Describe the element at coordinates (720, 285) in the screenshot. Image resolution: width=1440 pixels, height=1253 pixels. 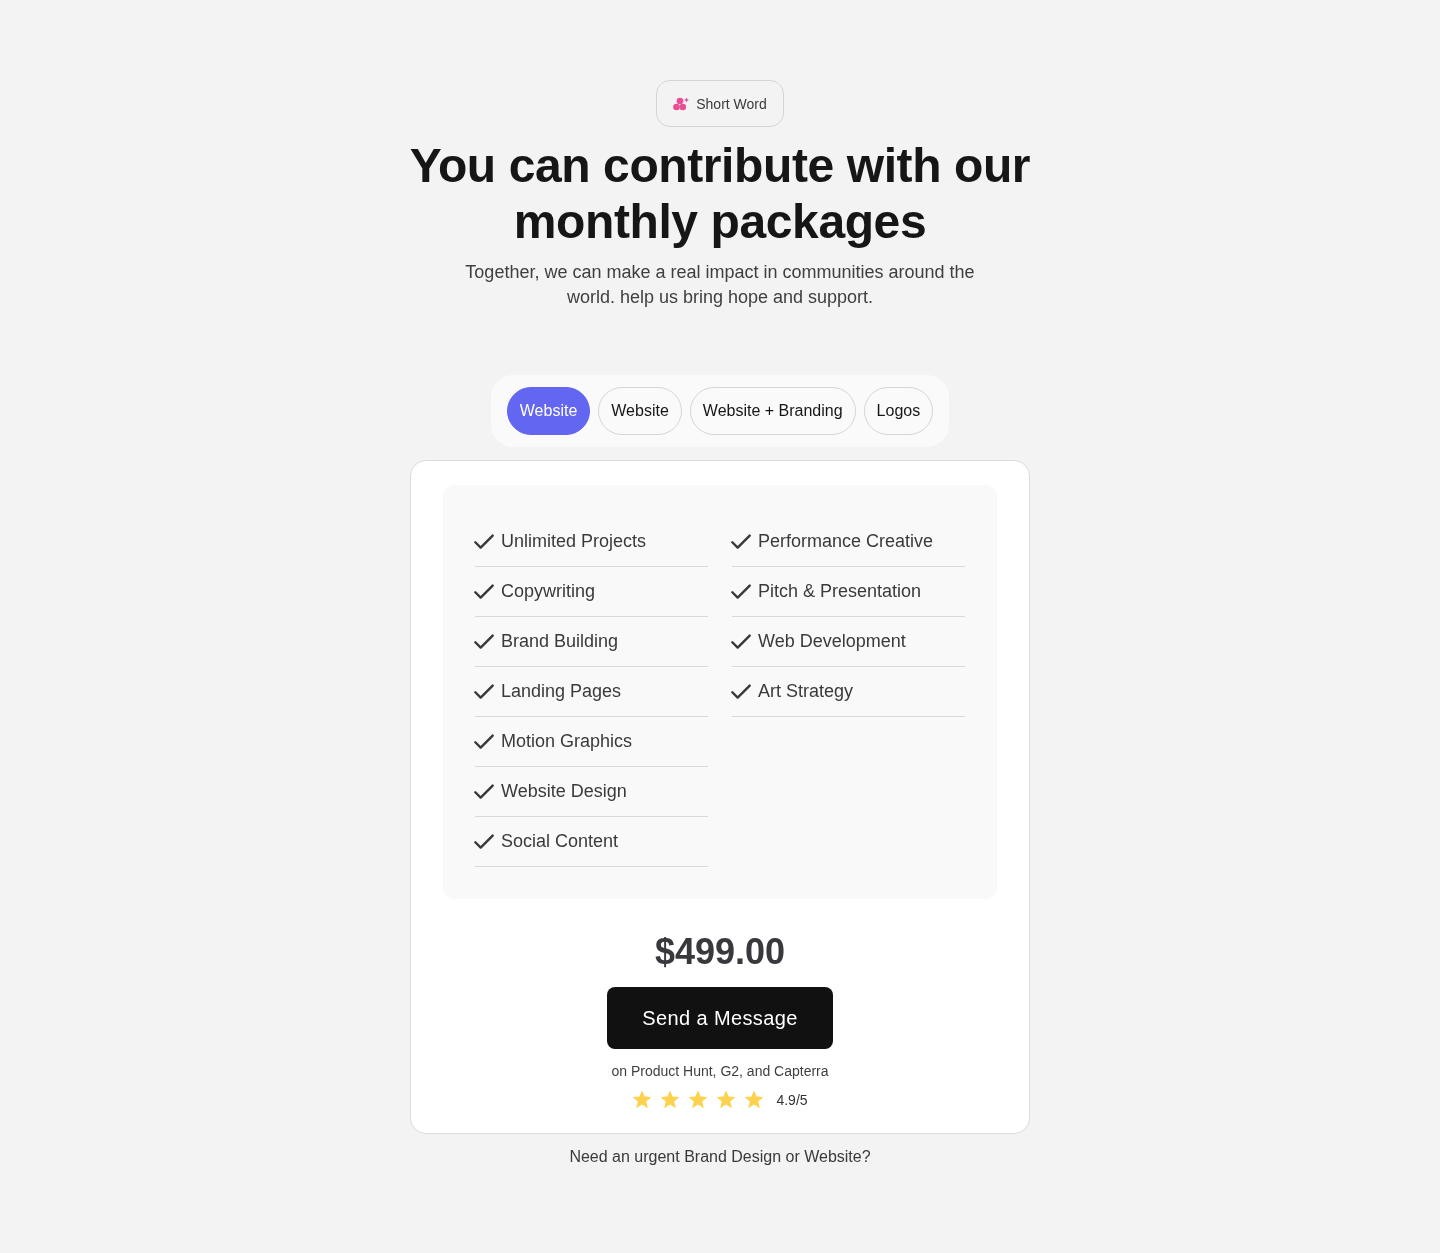
I see `page-subtitle: Together, we can make a real impact in communities around the world. help us bring hope and support.` at that location.